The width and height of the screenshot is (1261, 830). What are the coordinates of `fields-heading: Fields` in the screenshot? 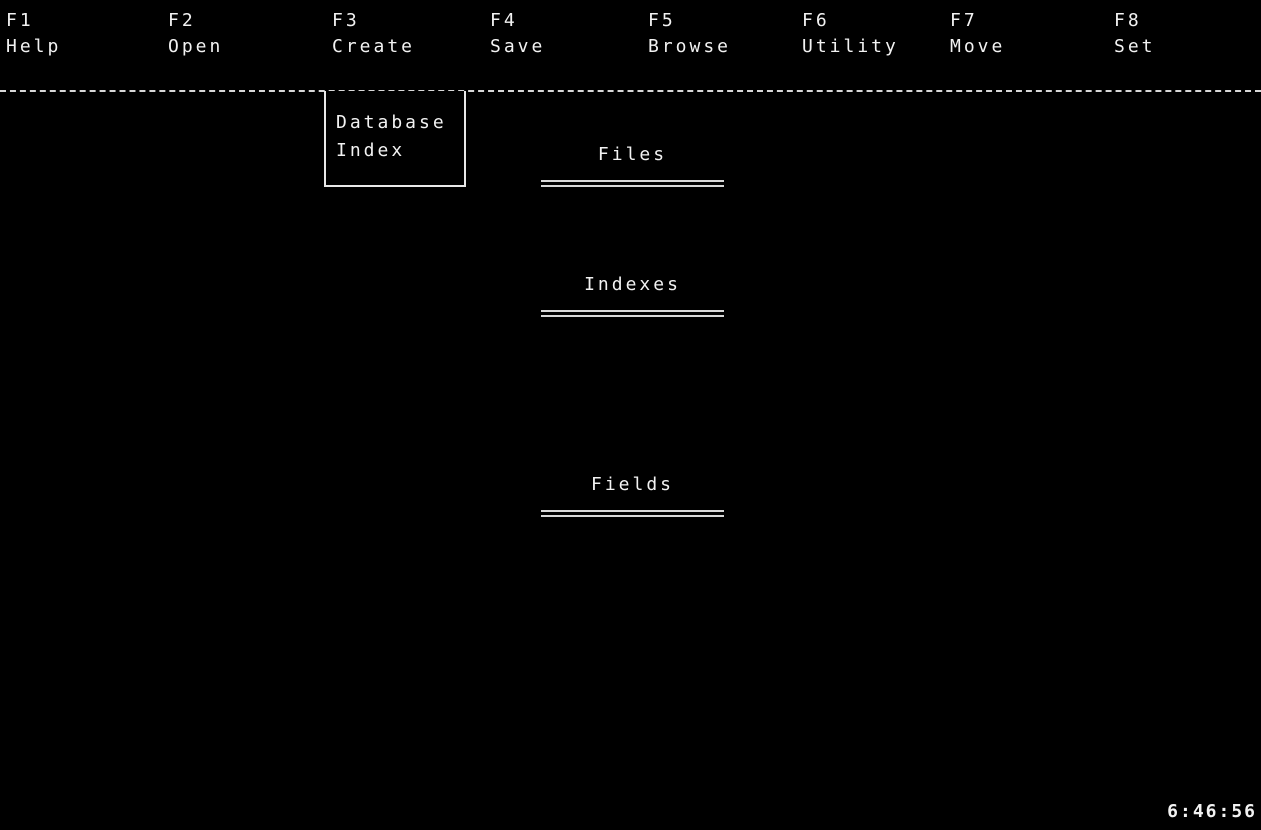 It's located at (632, 484).